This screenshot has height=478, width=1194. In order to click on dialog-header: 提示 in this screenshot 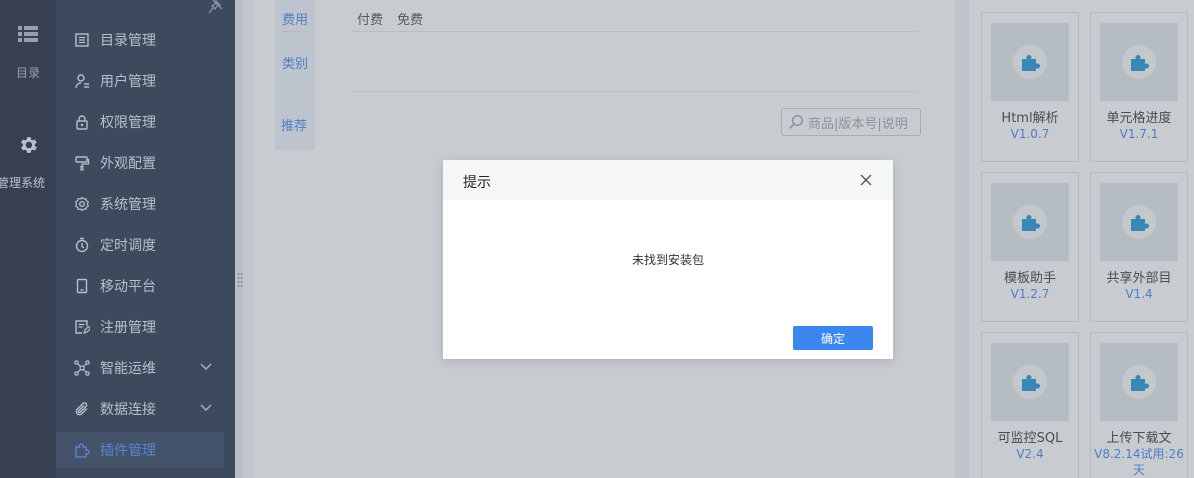, I will do `click(668, 180)`.